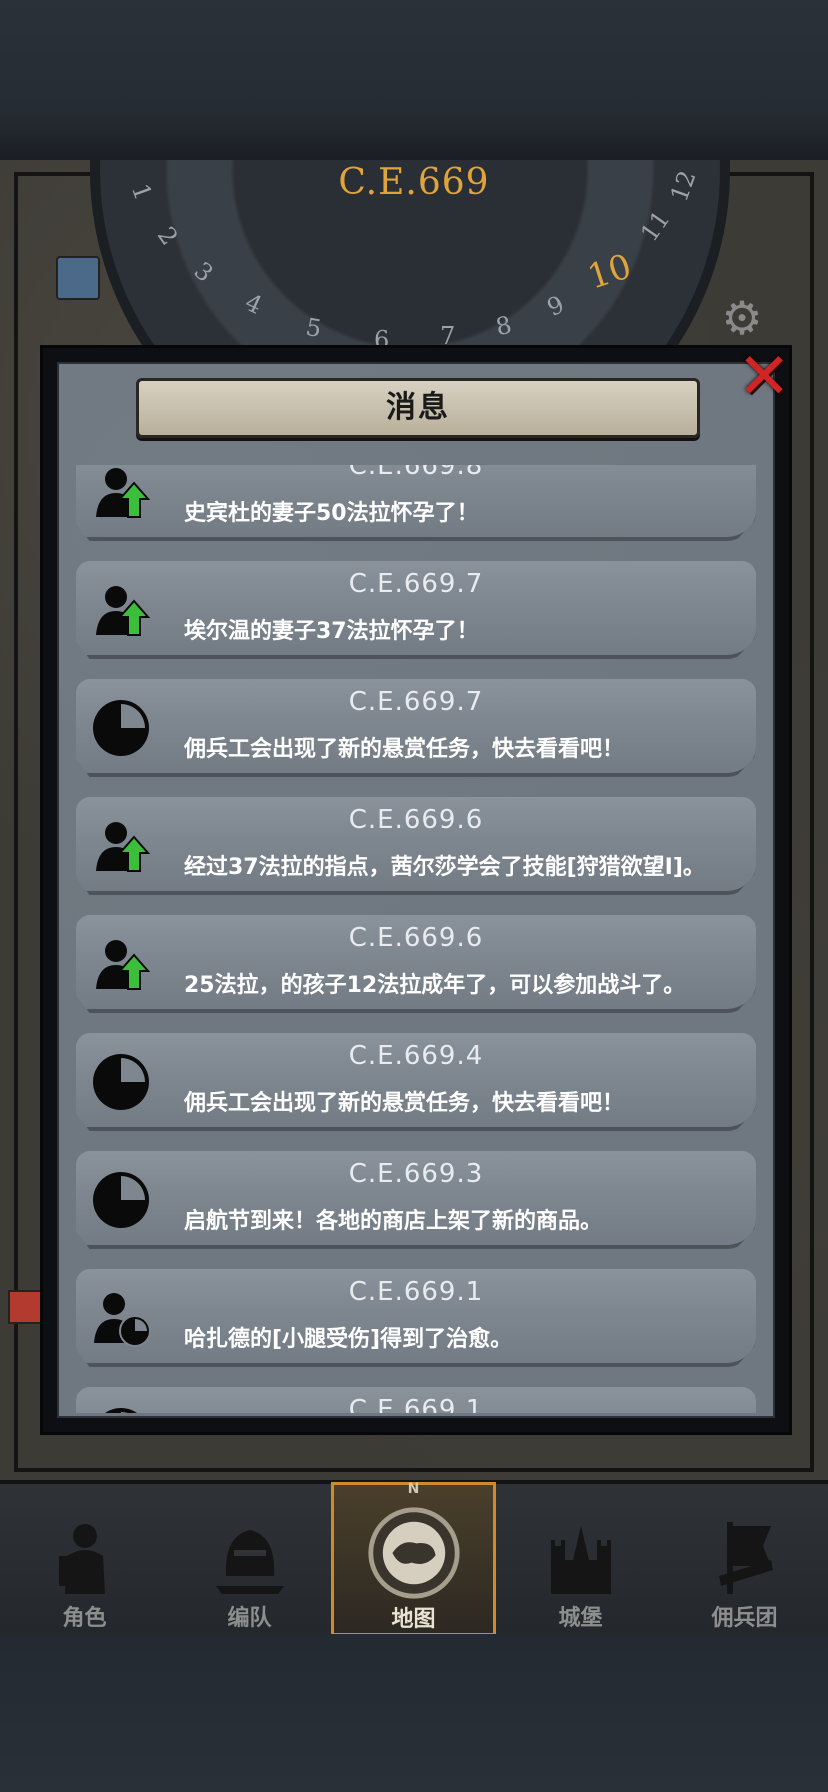  Describe the element at coordinates (444, 867) in the screenshot. I see `message-text: 经过37法拉的指点，茜尔莎学会了技能[狩猎欲望I]。` at that location.